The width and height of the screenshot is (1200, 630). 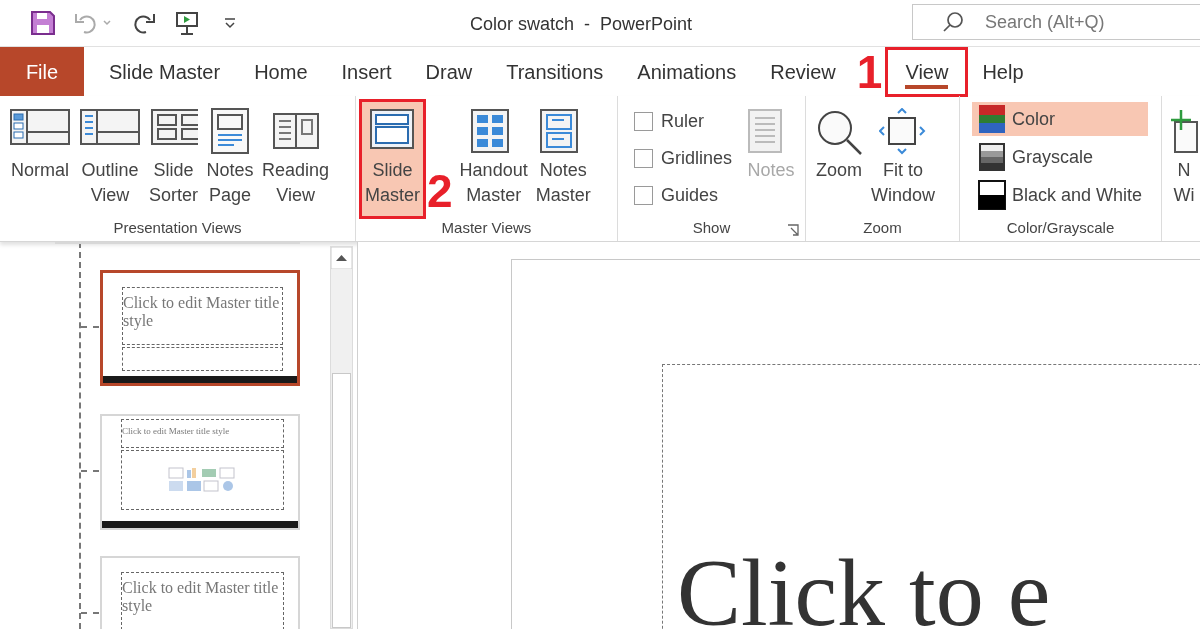 I want to click on ribbon-button: Reading View, so click(x=296, y=159).